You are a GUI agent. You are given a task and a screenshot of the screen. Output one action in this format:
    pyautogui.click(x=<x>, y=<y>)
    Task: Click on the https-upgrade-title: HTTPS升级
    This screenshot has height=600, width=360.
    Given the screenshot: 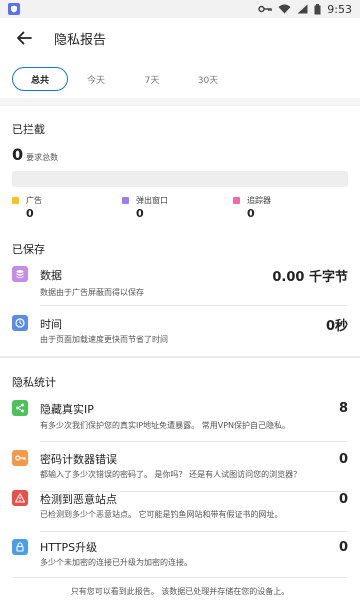 What is the action you would take?
    pyautogui.click(x=69, y=547)
    